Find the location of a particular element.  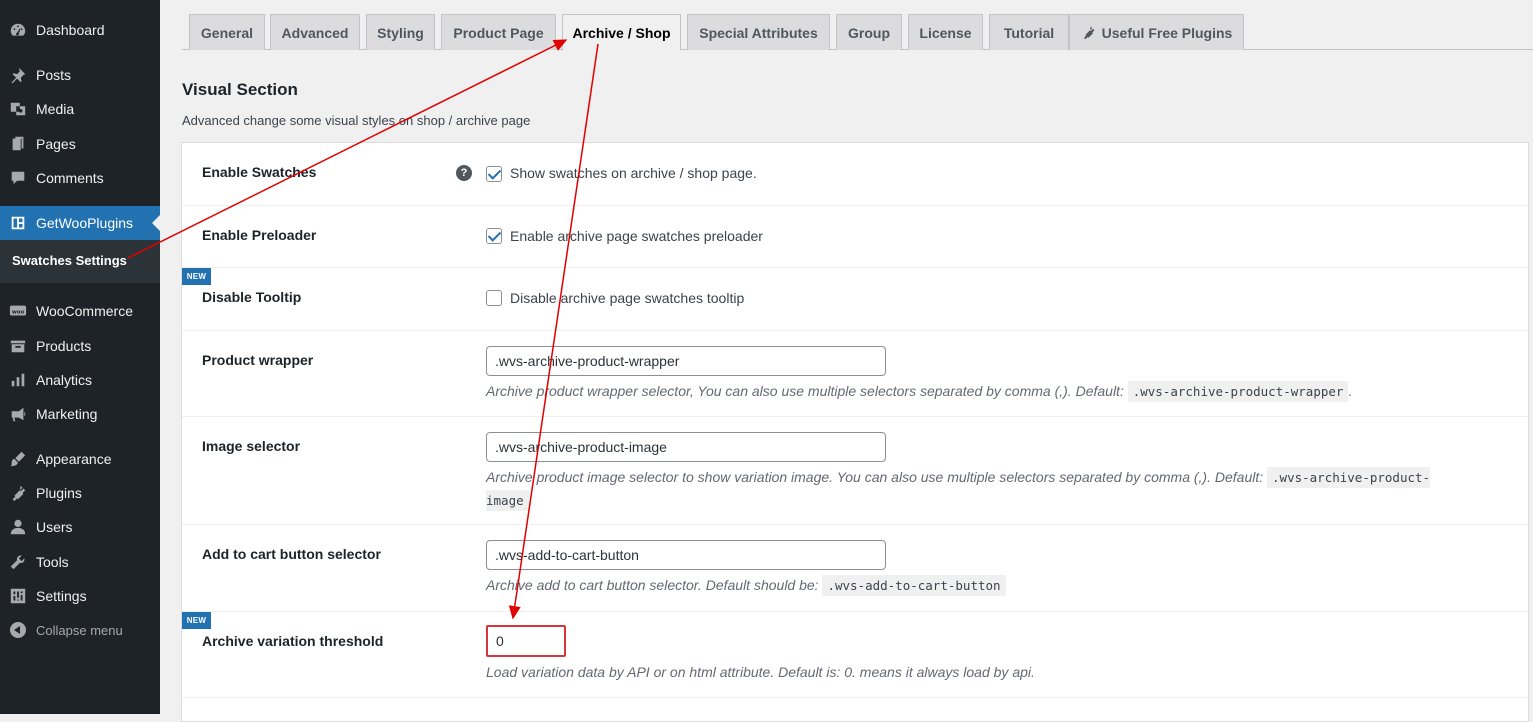

tab-license: License is located at coordinates (945, 32).